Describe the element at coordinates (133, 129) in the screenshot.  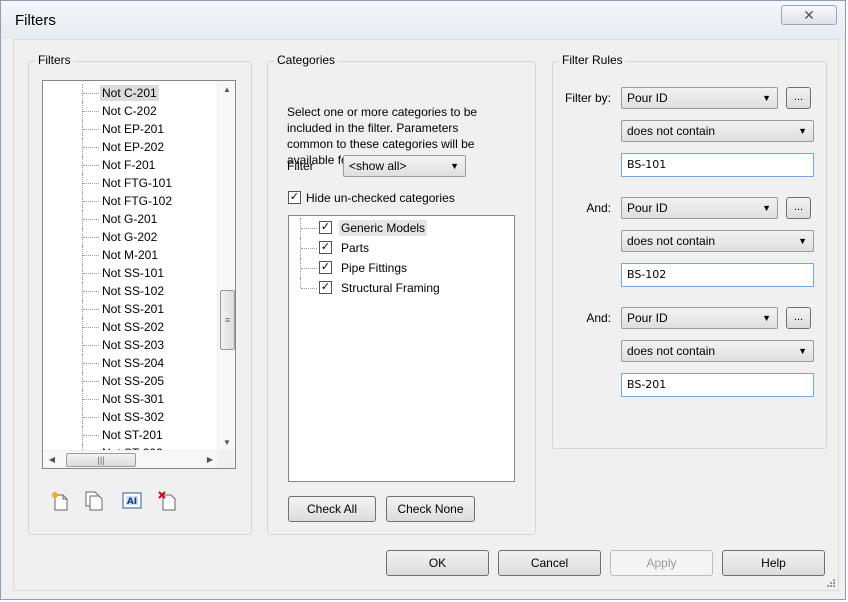
I see `filter-item-label: Not EP-201` at that location.